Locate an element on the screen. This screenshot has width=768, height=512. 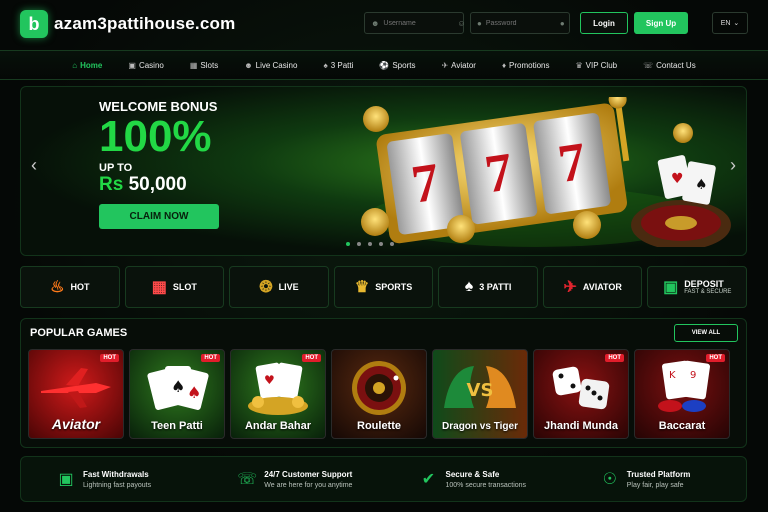
username-input is located at coordinates (418, 23).